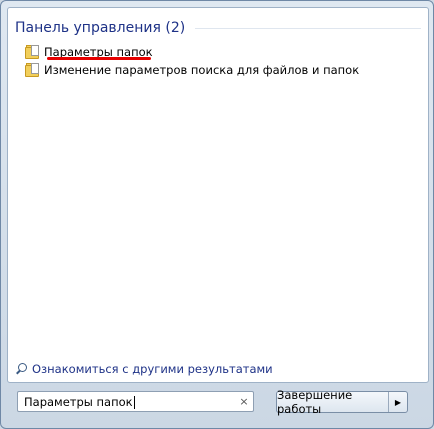 The image size is (434, 429). What do you see at coordinates (21, 369) in the screenshot?
I see `search-icon` at bounding box center [21, 369].